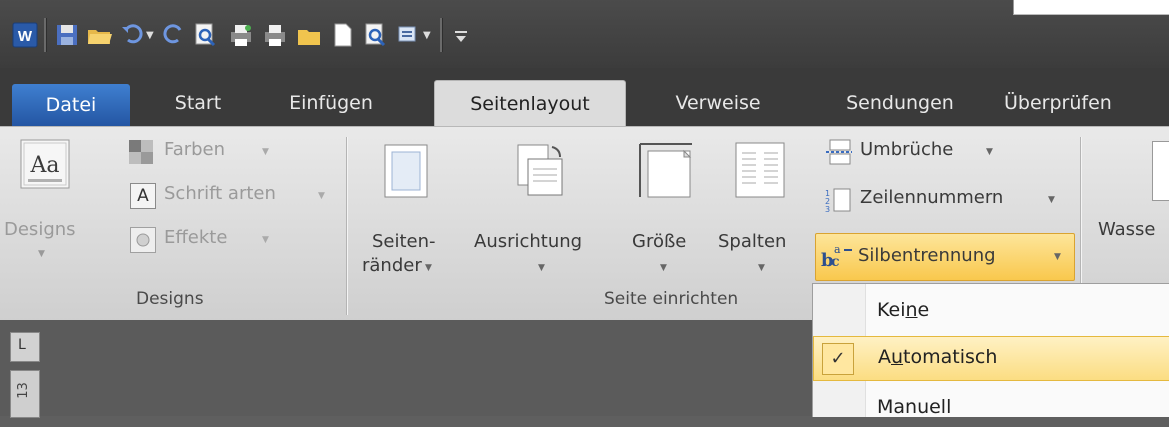 Image resolution: width=1169 pixels, height=427 pixels. What do you see at coordinates (752, 241) in the screenshot?
I see `spalten-button: Spalten` at bounding box center [752, 241].